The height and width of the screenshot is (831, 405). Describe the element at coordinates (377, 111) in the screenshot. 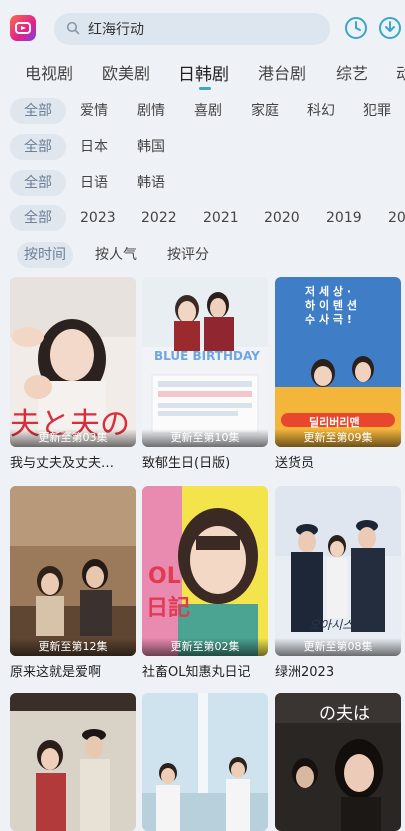

I see `filter-genre-crime: 犯罪` at that location.